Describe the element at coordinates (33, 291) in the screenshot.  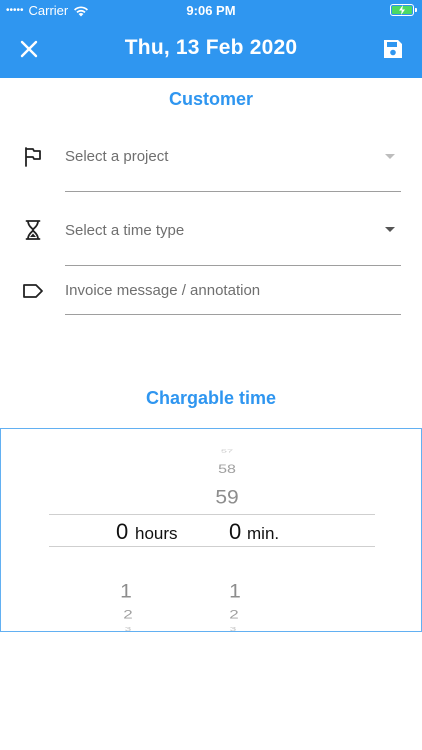
I see `tag-icon` at that location.